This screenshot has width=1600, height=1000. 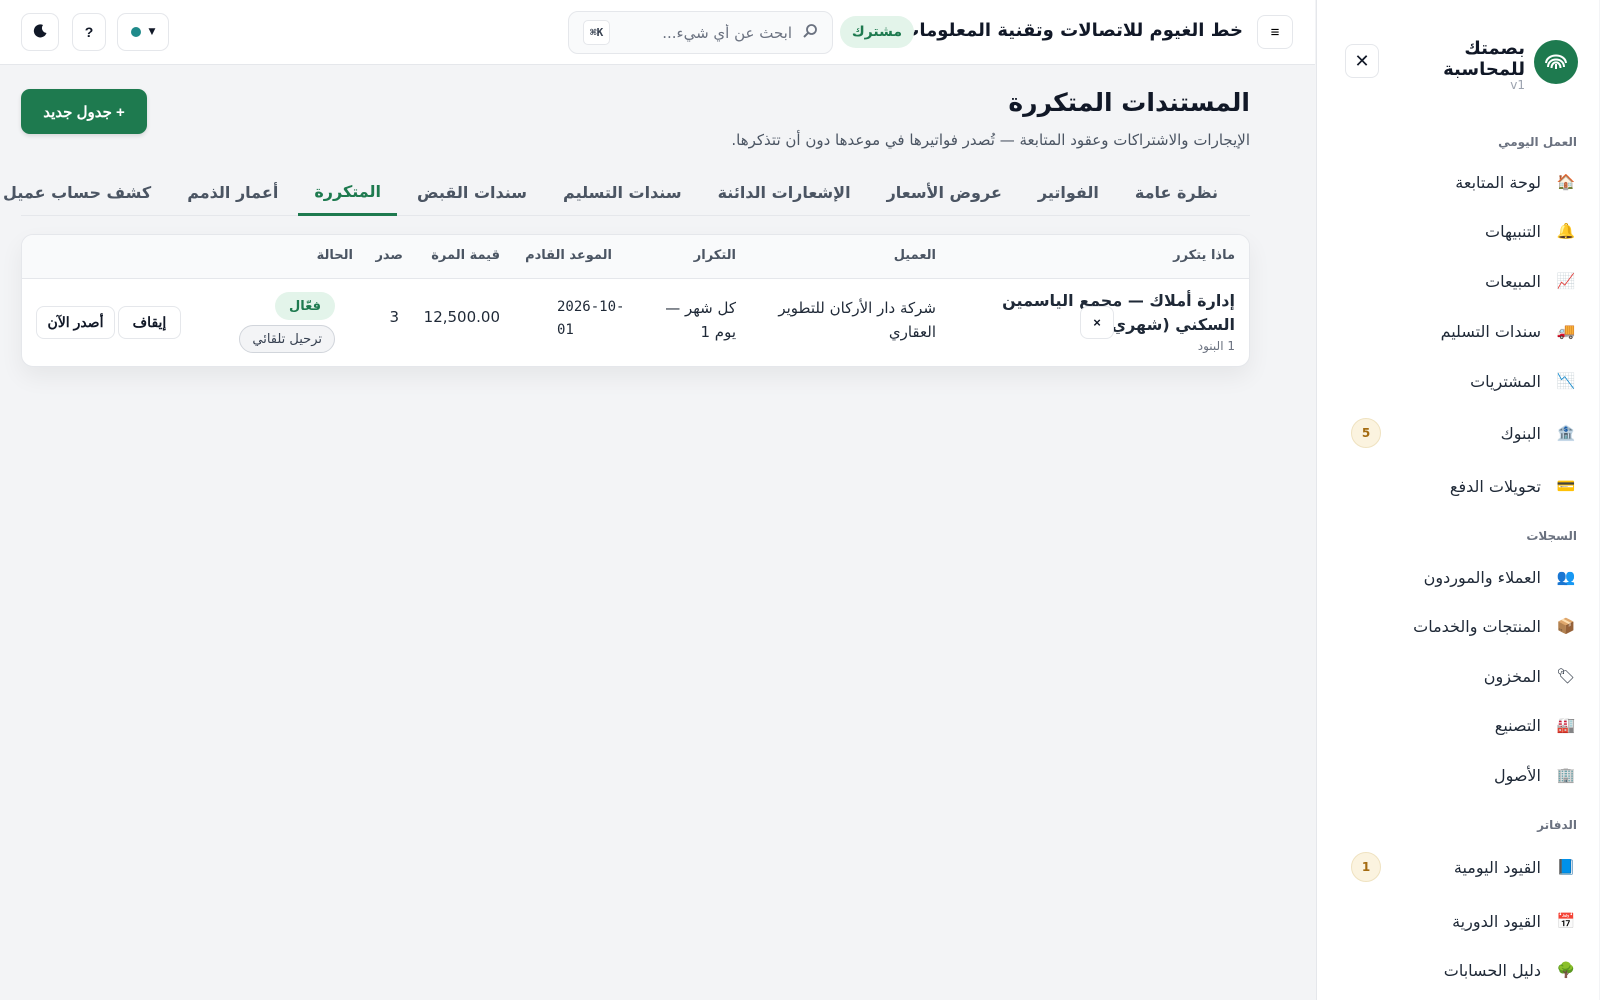 What do you see at coordinates (1478, 626) in the screenshot?
I see `sidebar-item-label: المنتجات والخدمات` at bounding box center [1478, 626].